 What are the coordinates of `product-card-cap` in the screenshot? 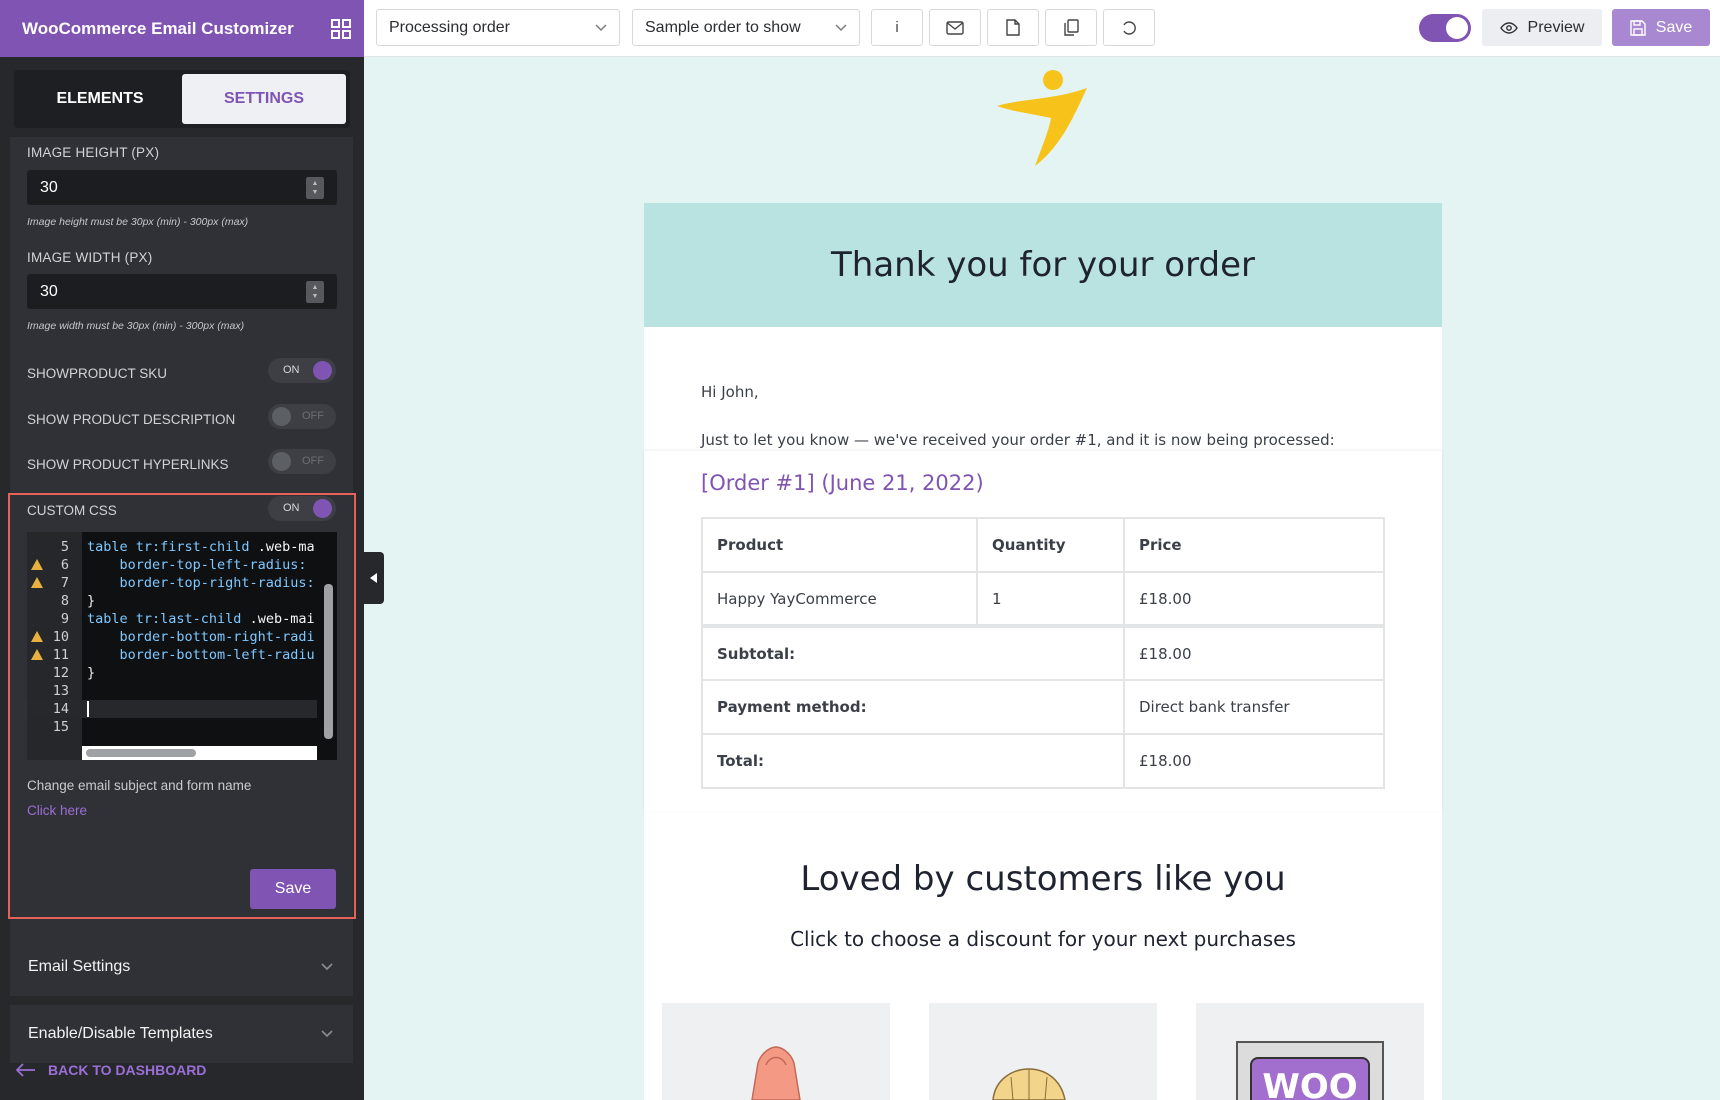 It's located at (1043, 1051).